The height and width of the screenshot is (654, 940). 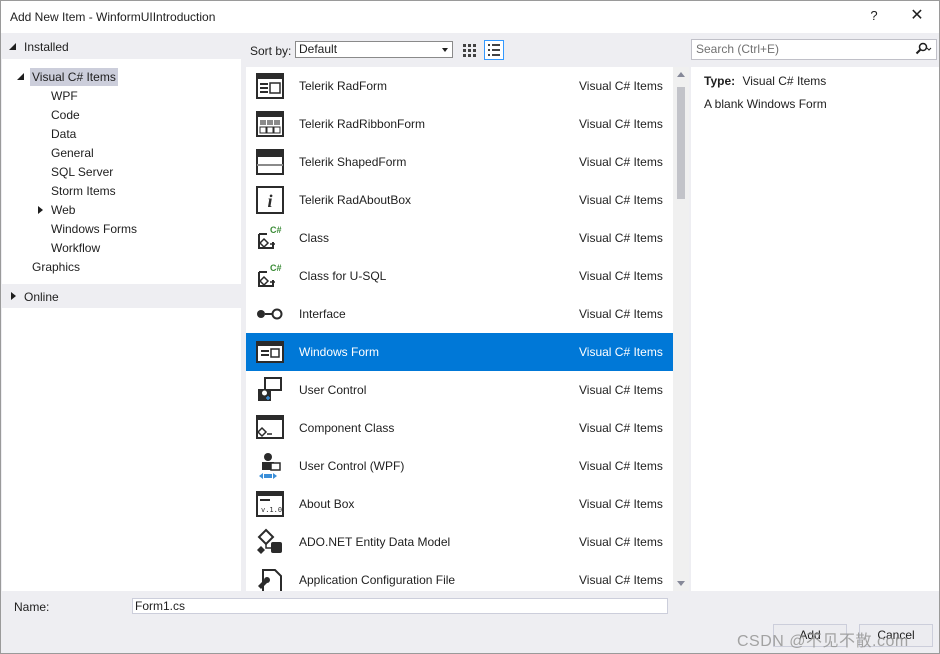 I want to click on online-section: Online, so click(x=121, y=296).